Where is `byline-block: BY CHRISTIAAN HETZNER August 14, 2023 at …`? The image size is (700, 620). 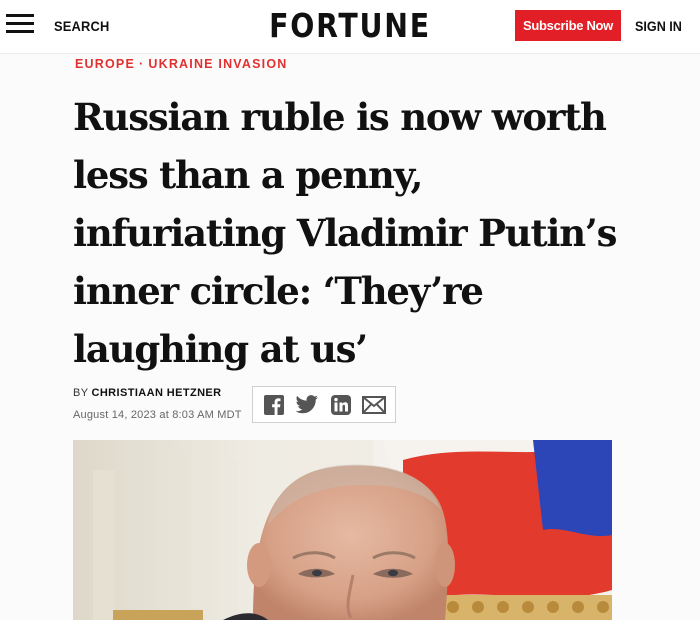
byline-block: BY CHRISTIAAN HETZNER August 14, 2023 at … is located at coordinates (157, 404).